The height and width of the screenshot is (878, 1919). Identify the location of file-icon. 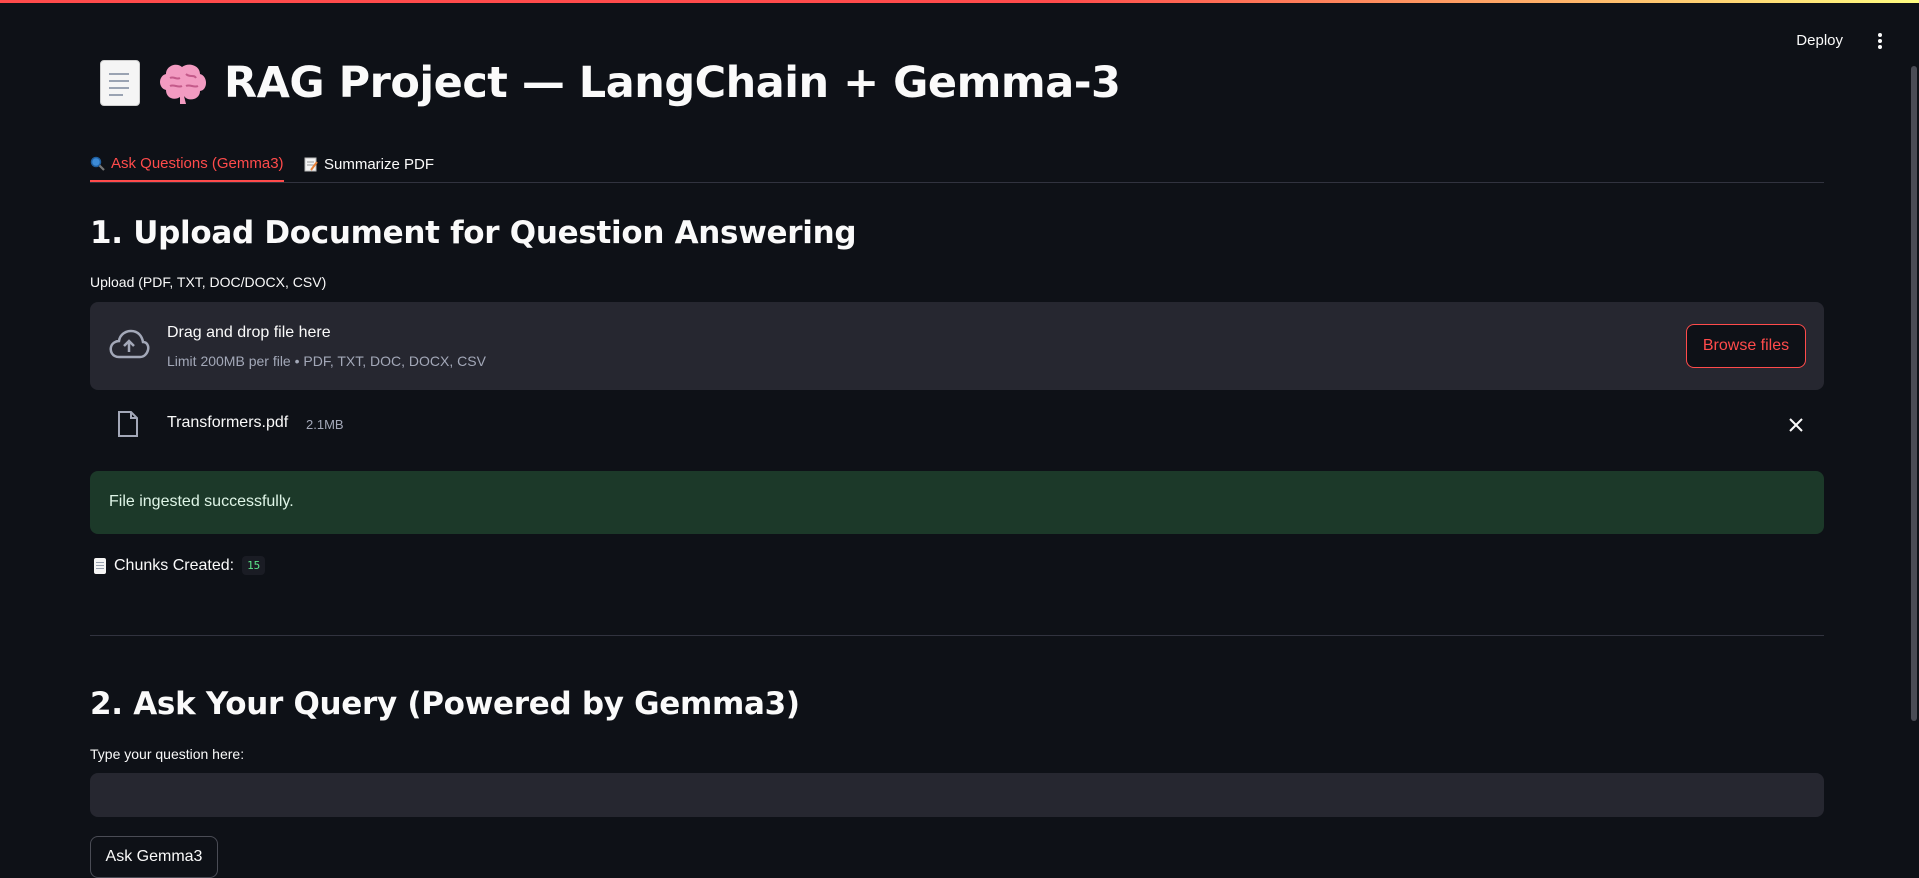
(128, 424).